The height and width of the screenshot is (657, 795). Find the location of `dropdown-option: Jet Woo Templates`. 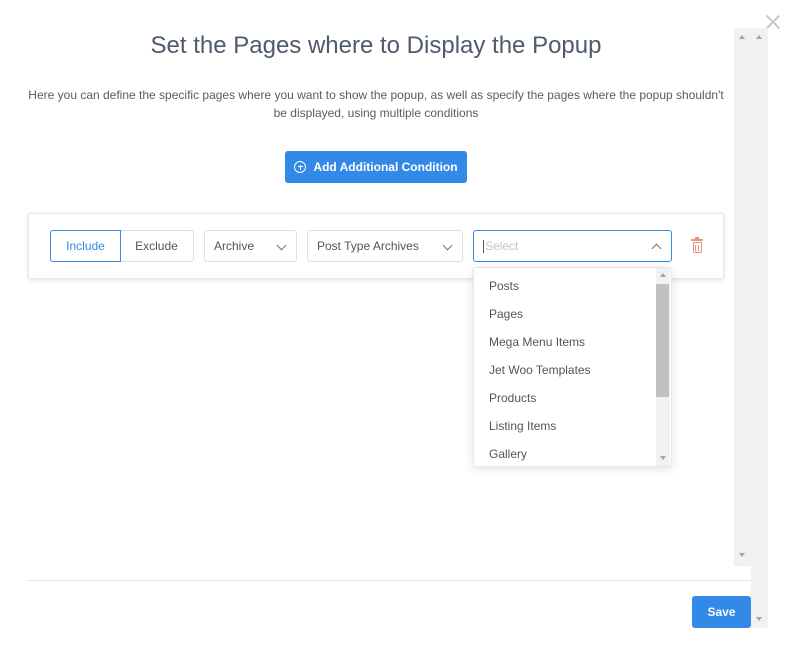

dropdown-option: Jet Woo Templates is located at coordinates (540, 370).